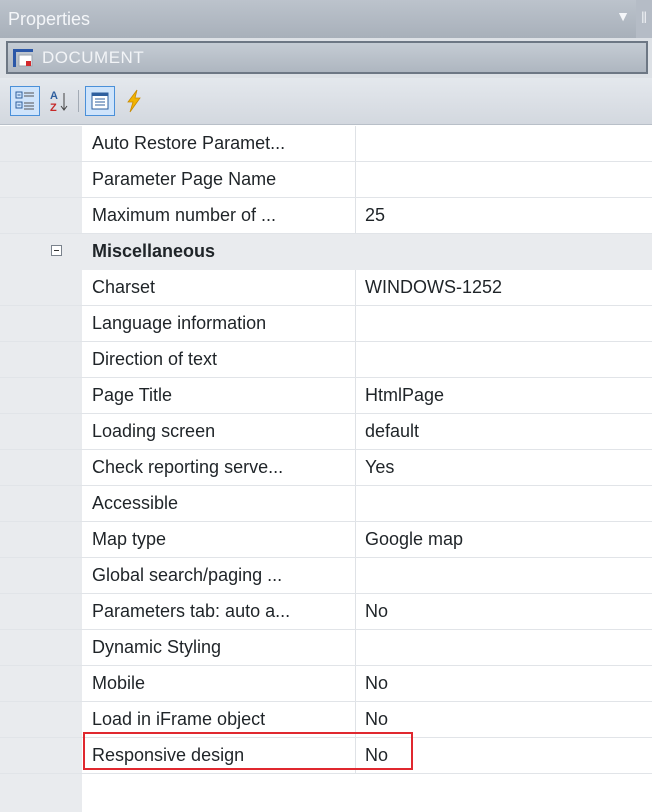 The width and height of the screenshot is (652, 812). What do you see at coordinates (248, 751) in the screenshot?
I see `highlight-box` at bounding box center [248, 751].